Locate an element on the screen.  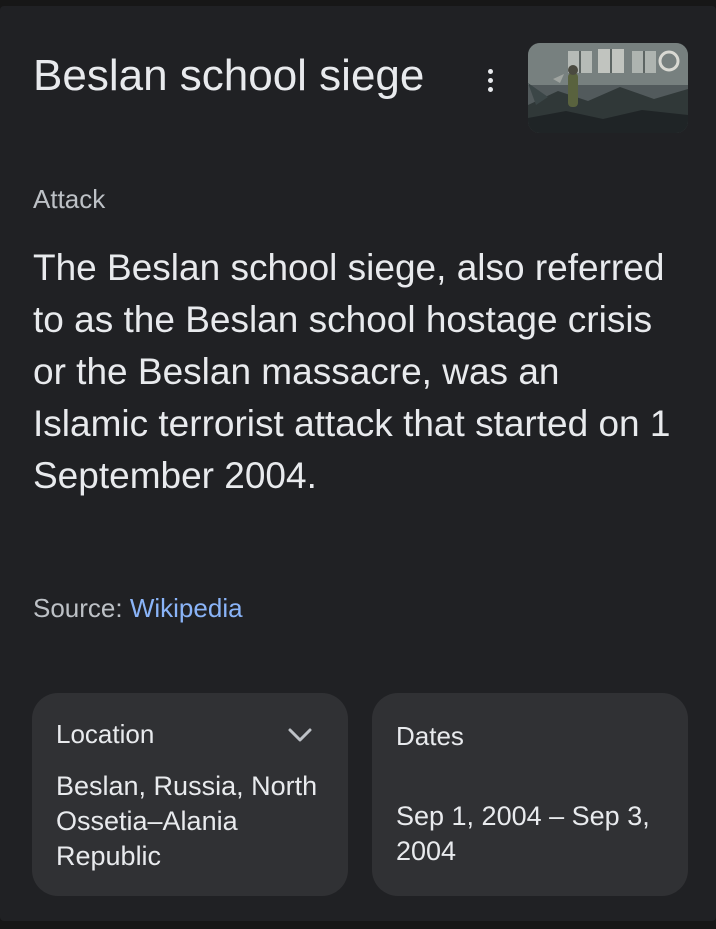
more-options-button is located at coordinates (490, 80).